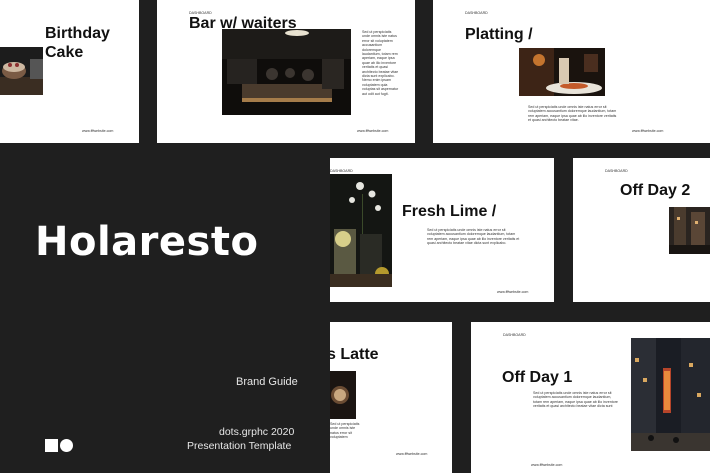 This screenshot has width=710, height=473. I want to click on slide-title: Bar w/ waiters, so click(243, 23).